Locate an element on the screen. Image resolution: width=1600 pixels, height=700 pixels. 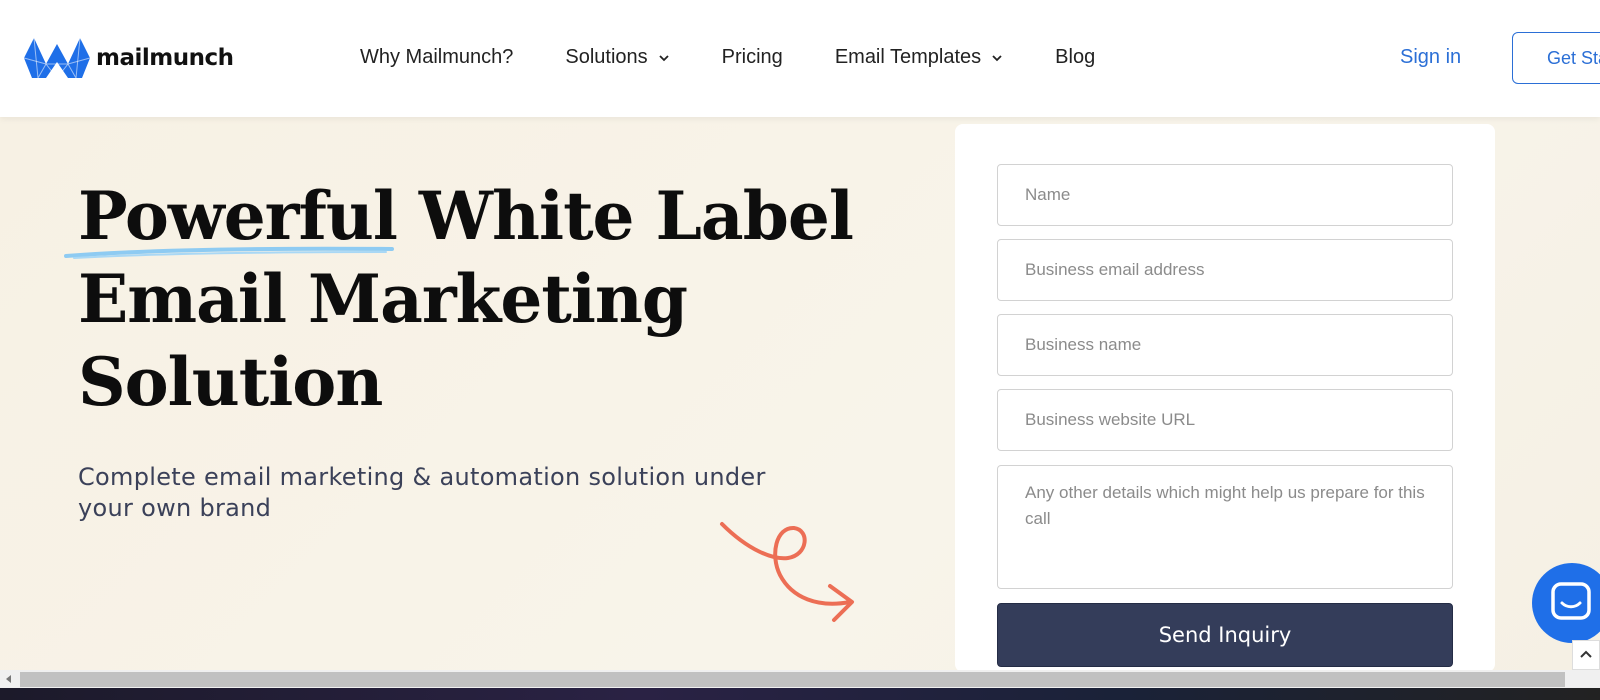
nav-label: Blog is located at coordinates (1075, 57).